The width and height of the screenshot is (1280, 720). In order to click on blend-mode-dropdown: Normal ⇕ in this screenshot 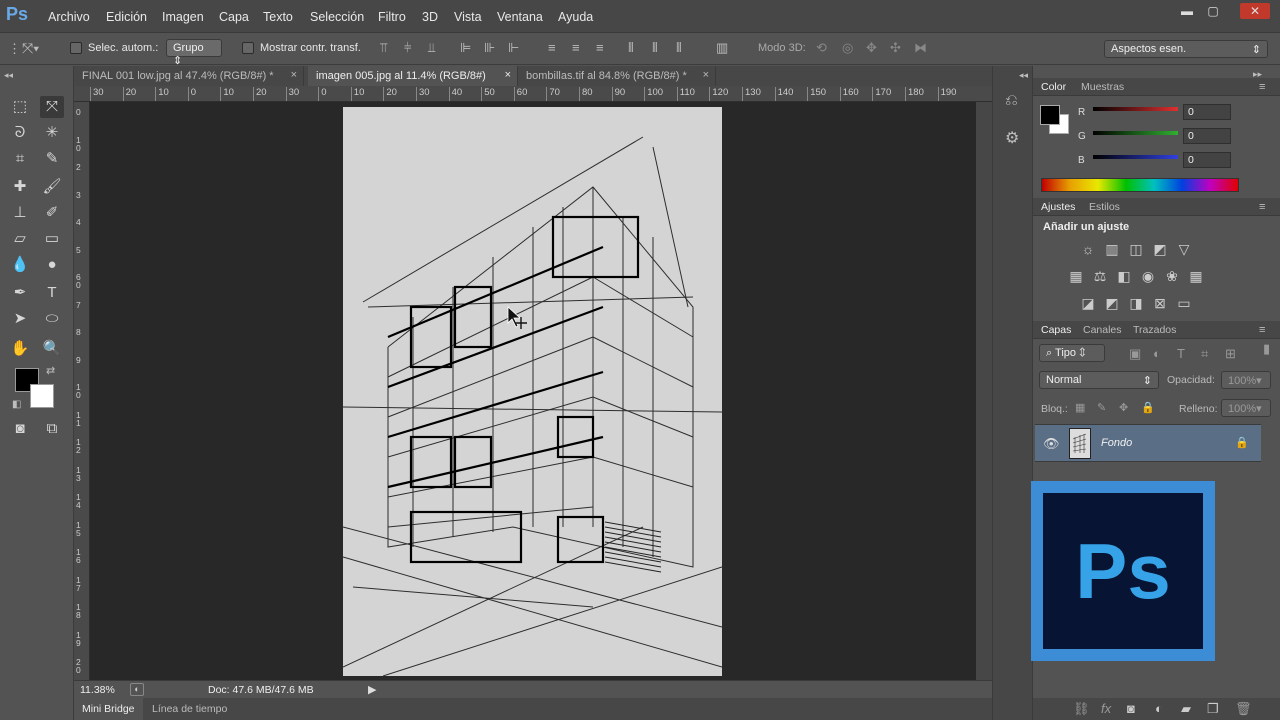, I will do `click(1099, 380)`.